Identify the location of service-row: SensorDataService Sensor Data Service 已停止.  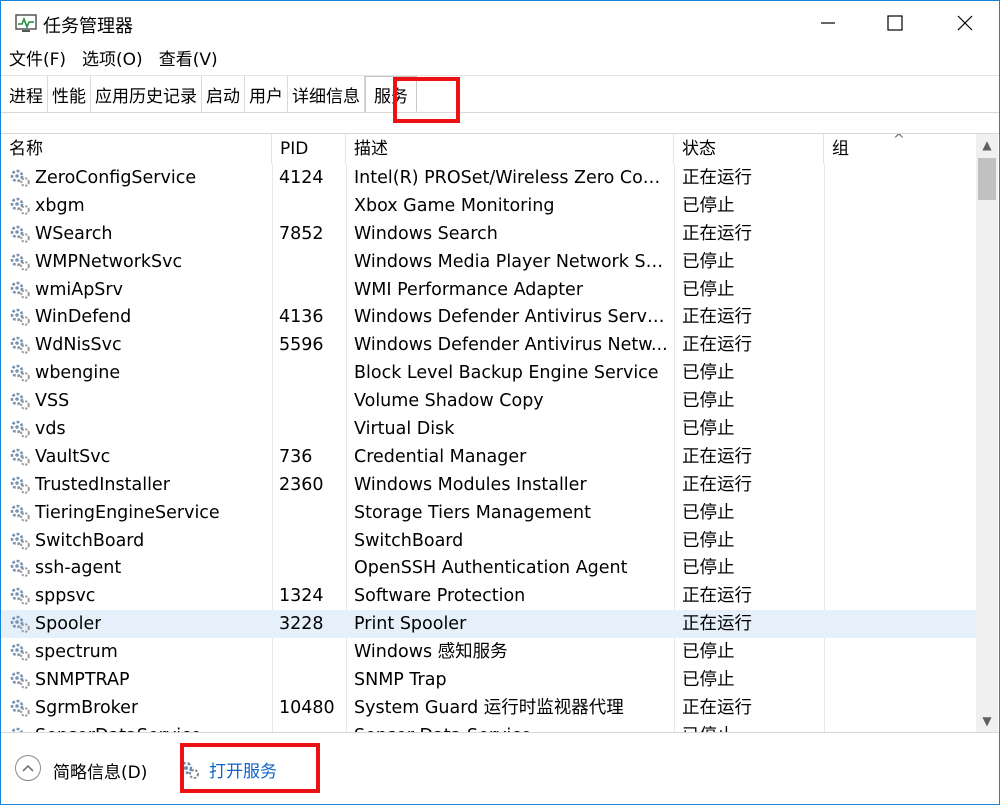
(488, 727).